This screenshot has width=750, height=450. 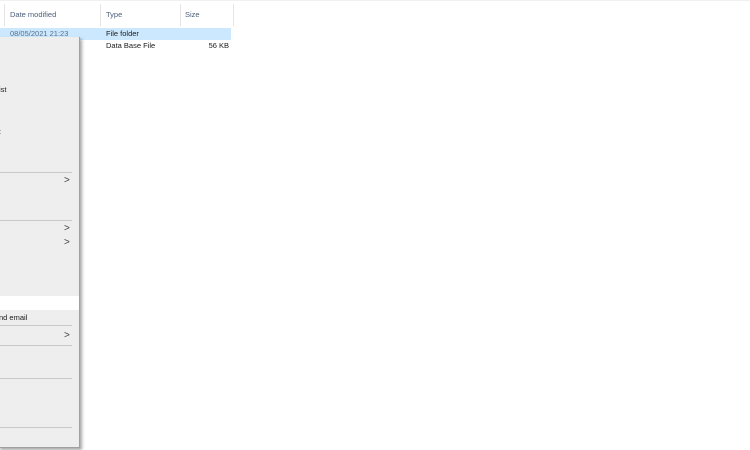 What do you see at coordinates (3, 89) in the screenshot?
I see `context-menu-item-label: ist` at bounding box center [3, 89].